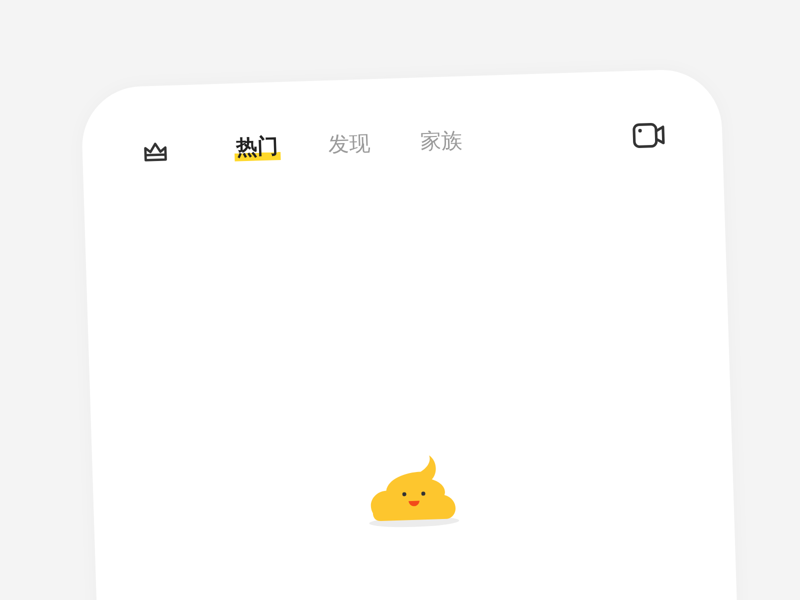  Describe the element at coordinates (349, 144) in the screenshot. I see `nav-tab: 发现` at that location.